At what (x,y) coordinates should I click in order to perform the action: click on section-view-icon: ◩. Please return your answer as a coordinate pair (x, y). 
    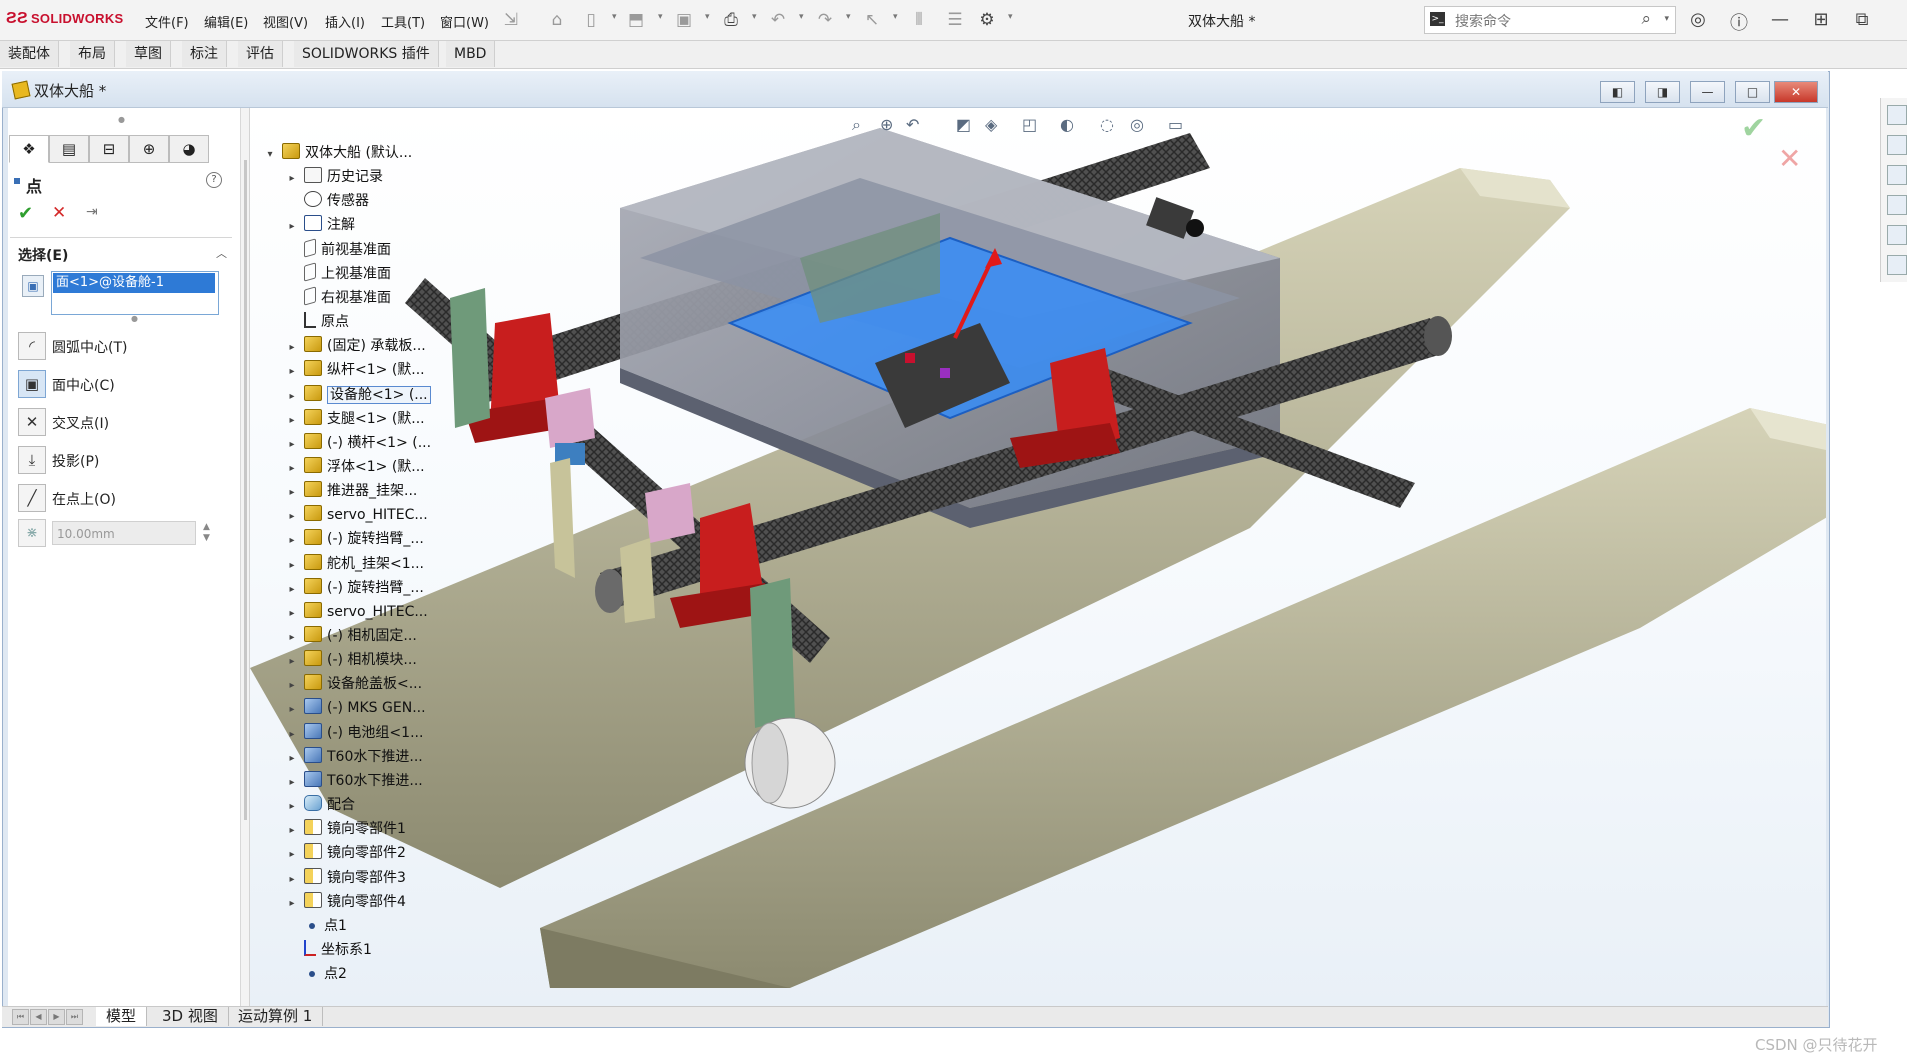
    Looking at the image, I should click on (963, 124).